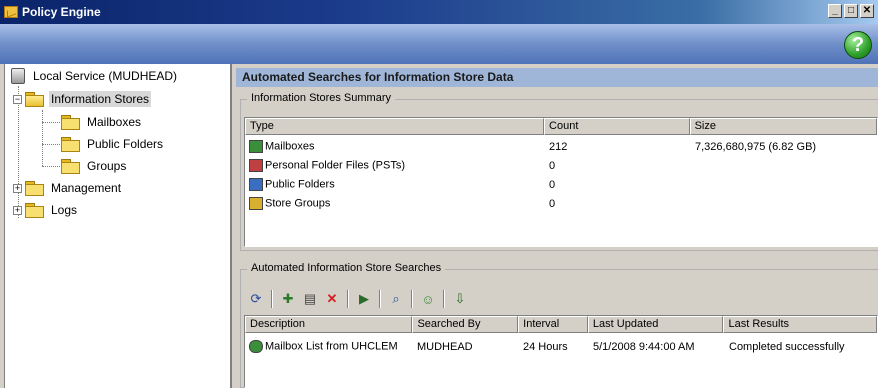 This screenshot has height=388, width=878. What do you see at coordinates (395, 126) in the screenshot?
I see `column-header-type: Type` at bounding box center [395, 126].